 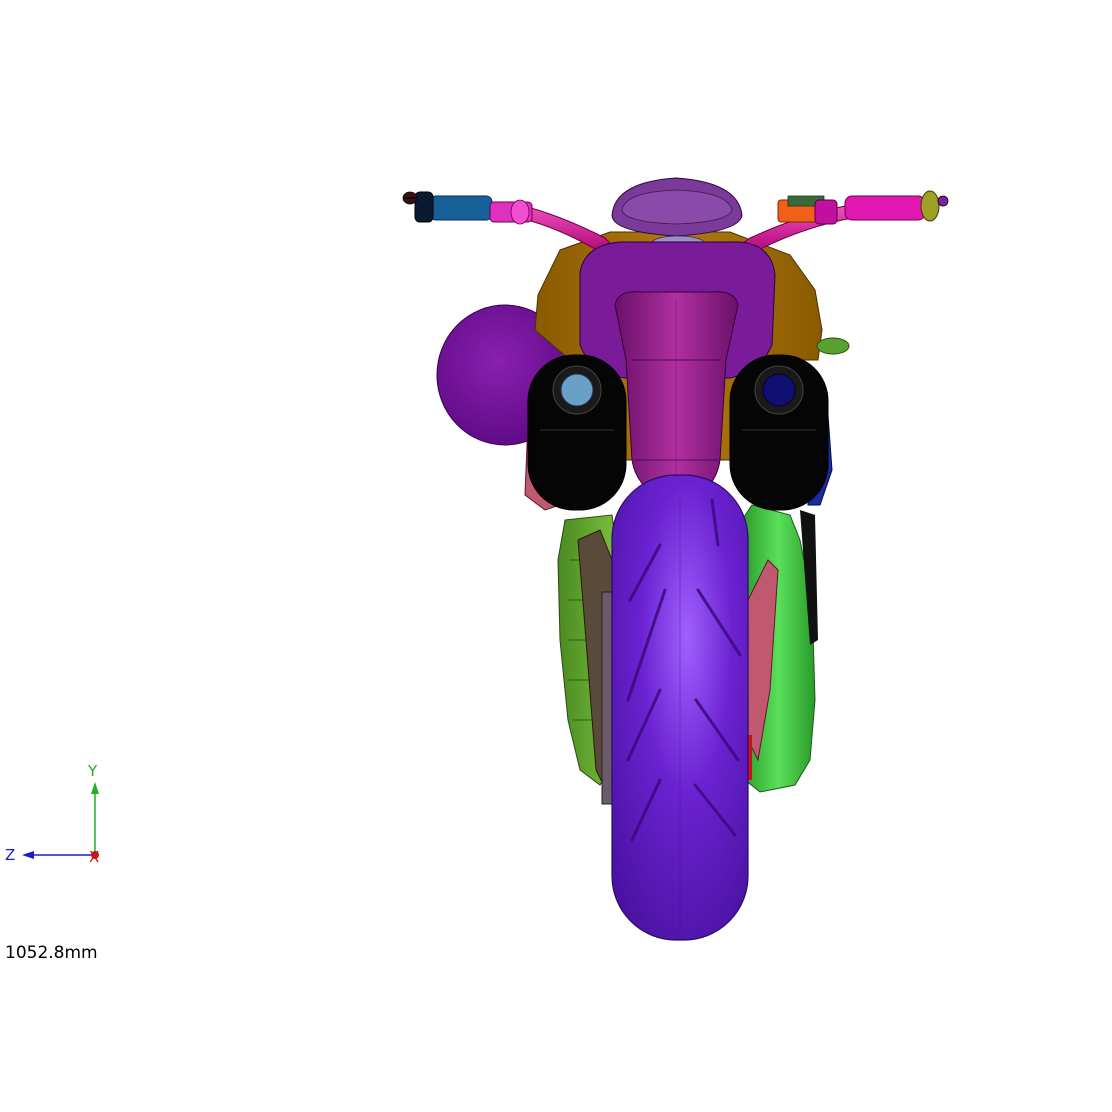 I want to click on y-axis-arrow, so click(x=95, y=788).